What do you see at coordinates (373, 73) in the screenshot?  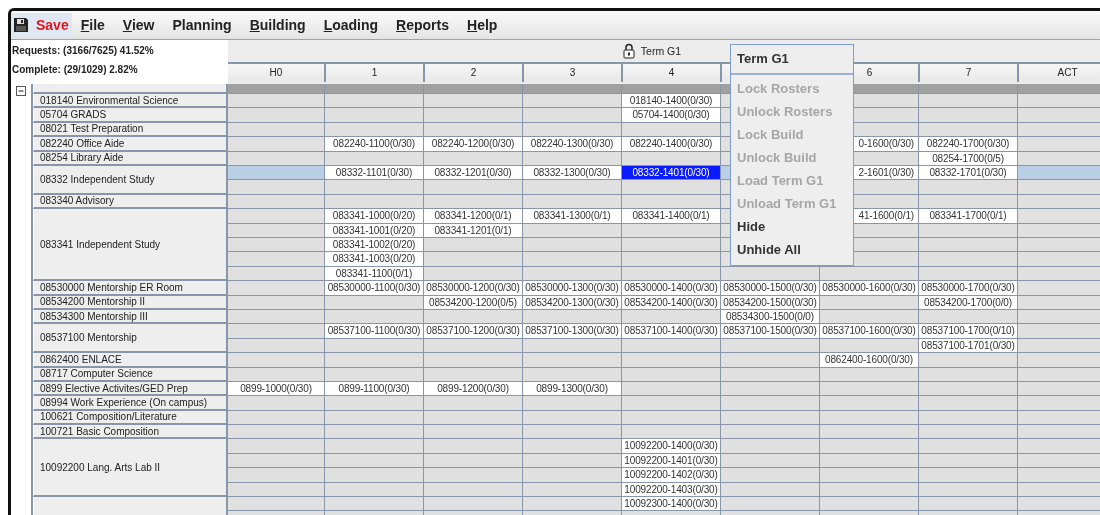 I see `column-header: 1` at bounding box center [373, 73].